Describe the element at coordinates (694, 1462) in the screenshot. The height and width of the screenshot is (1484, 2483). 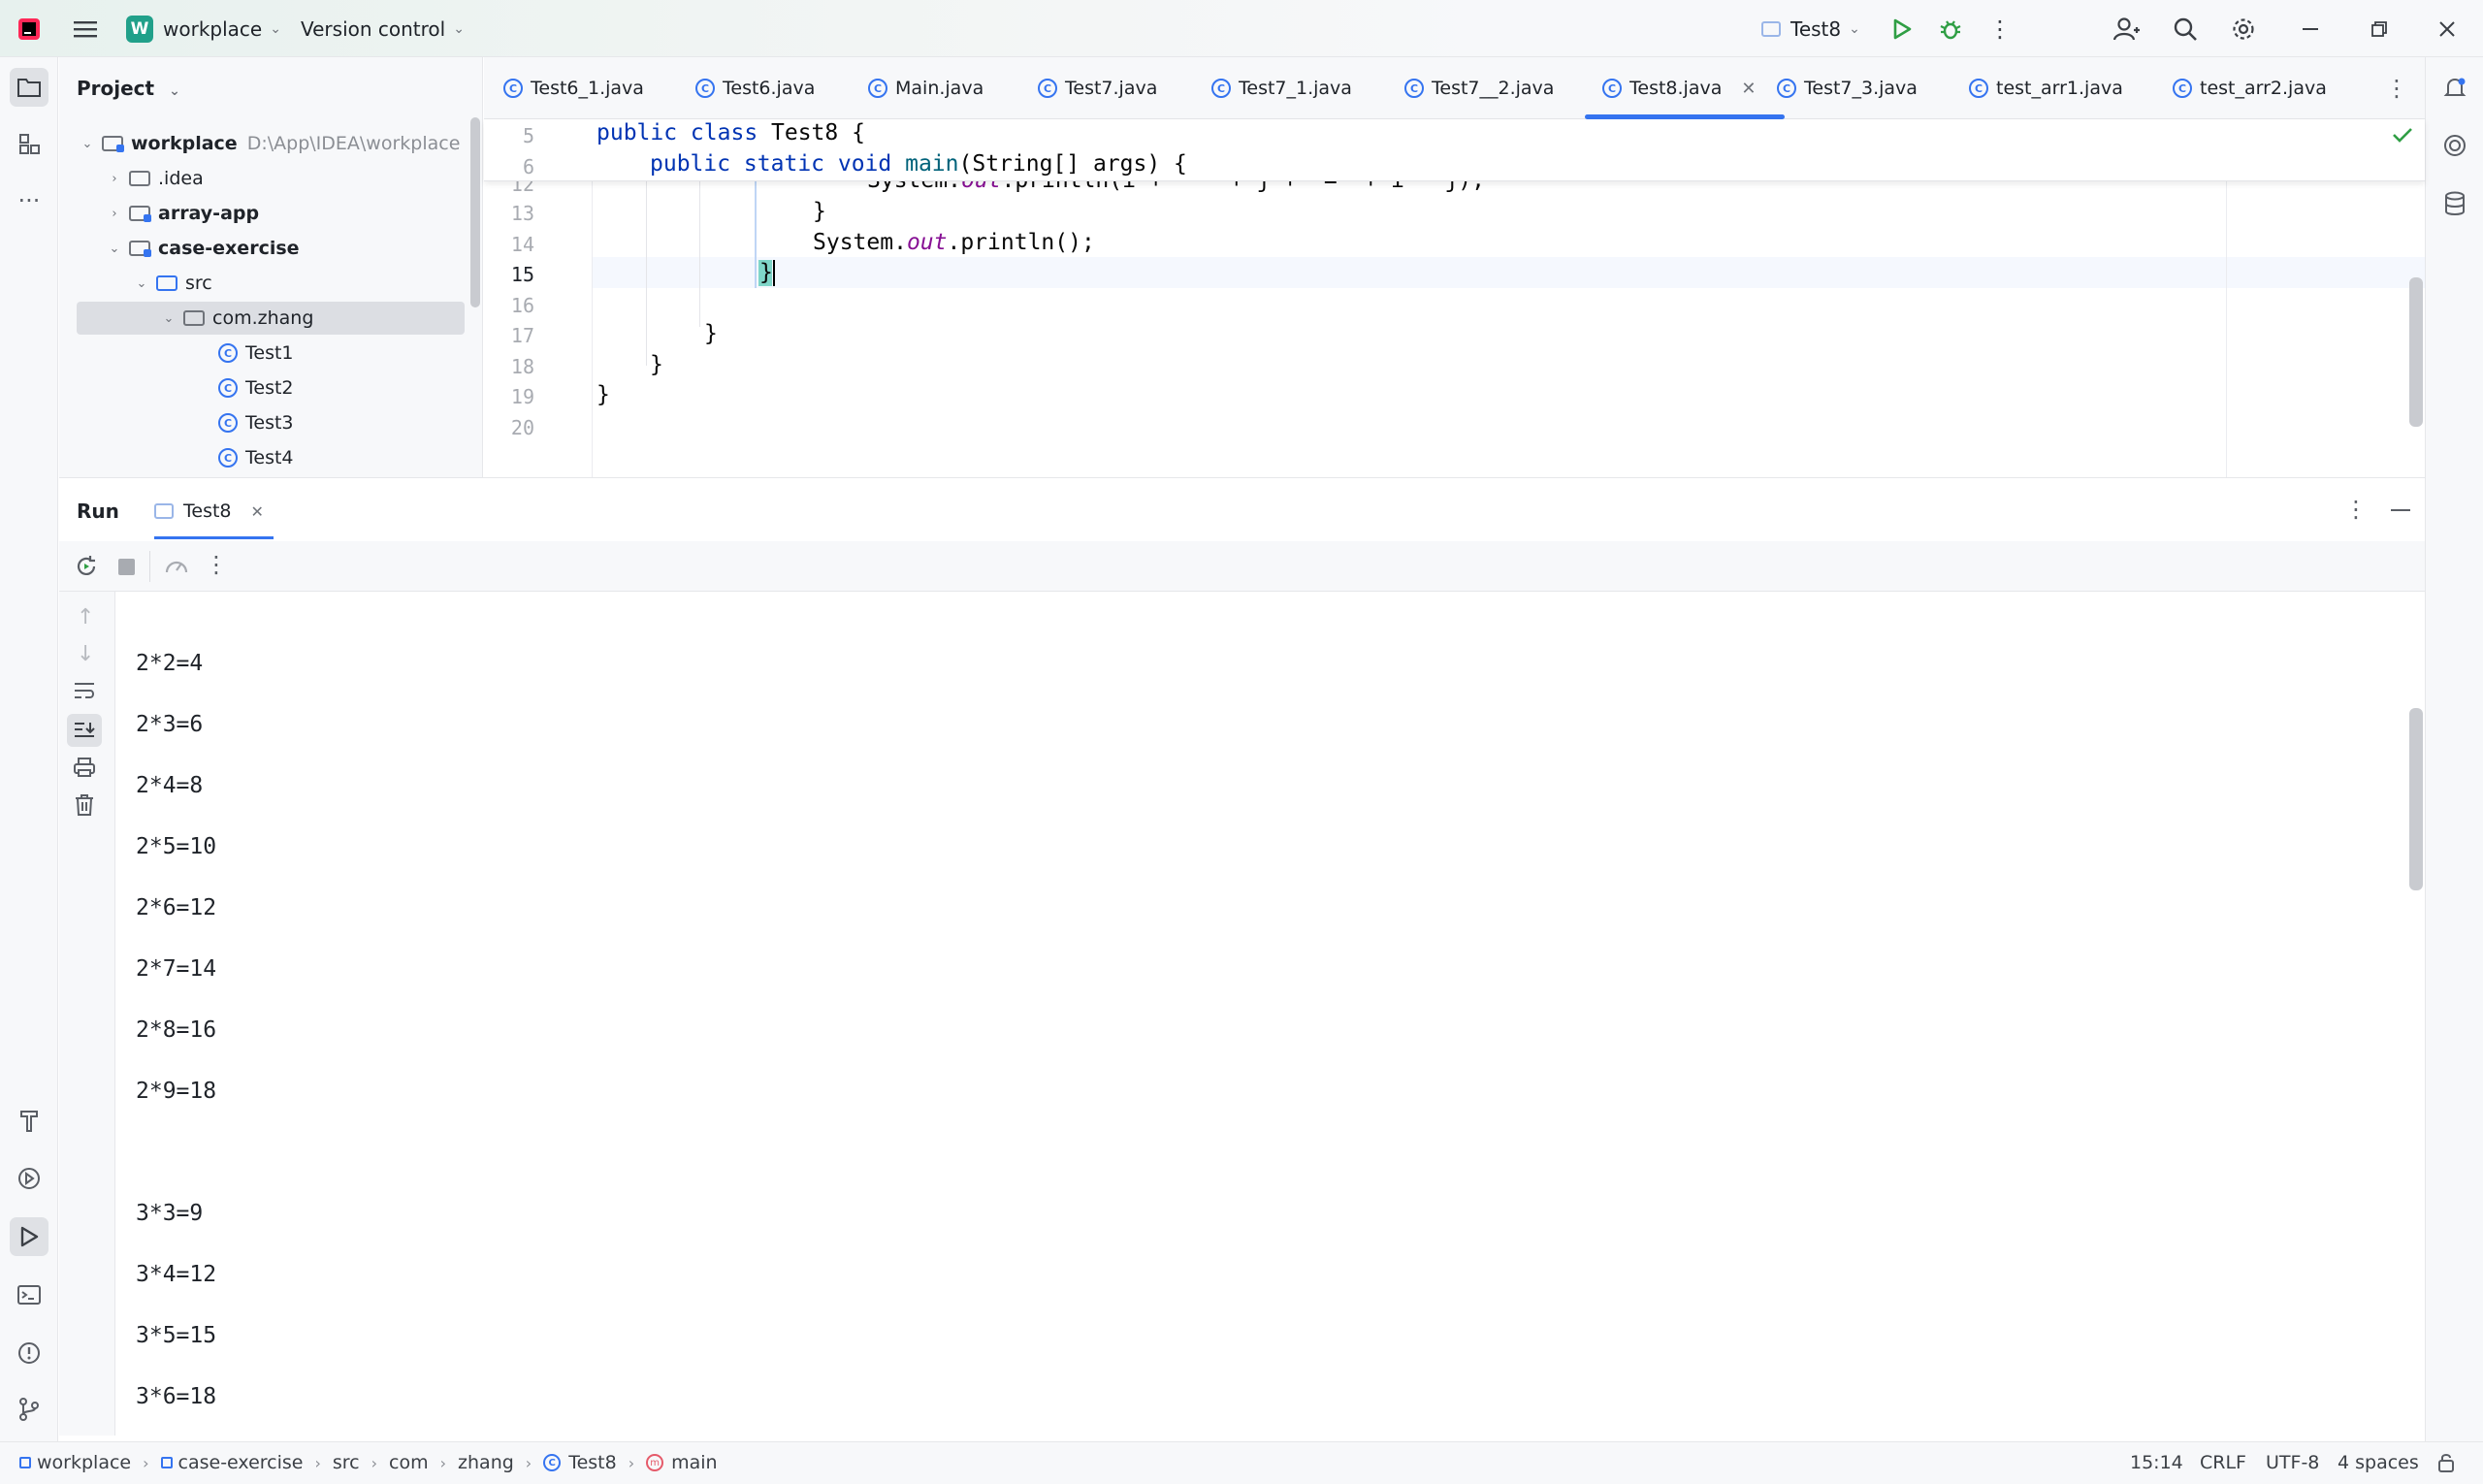
I see `breadcrumb-item: main` at that location.